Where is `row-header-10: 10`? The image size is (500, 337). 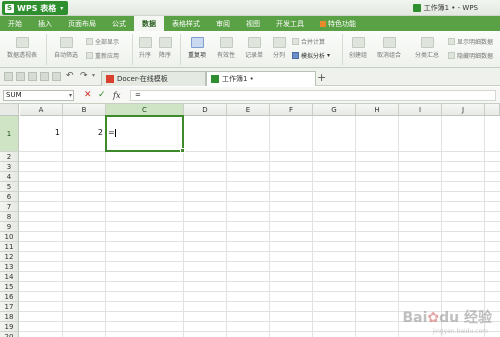
row-header-10: 10 is located at coordinates (9, 237).